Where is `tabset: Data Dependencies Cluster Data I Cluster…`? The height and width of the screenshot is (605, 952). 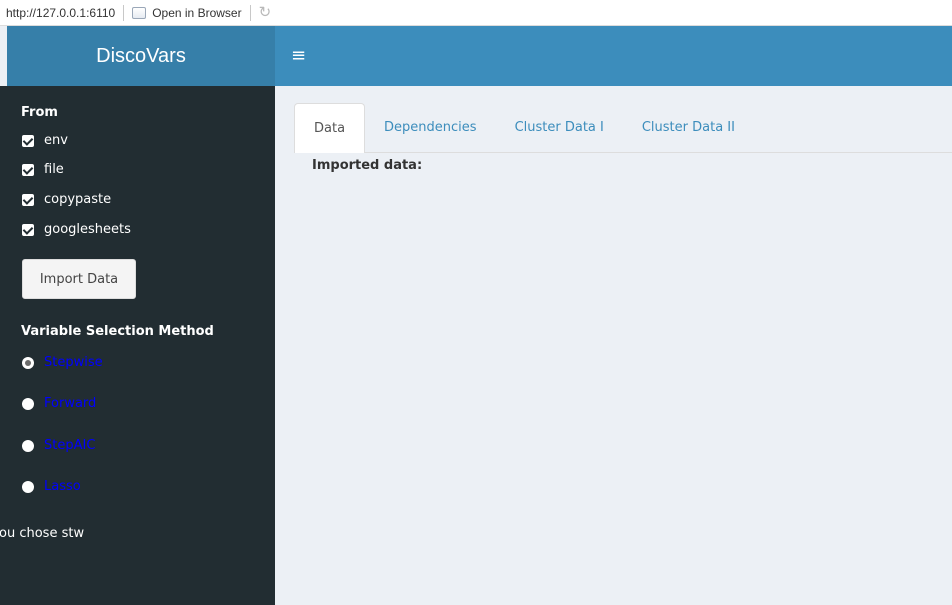
tabset: Data Dependencies Cluster Data I Cluster… is located at coordinates (623, 128).